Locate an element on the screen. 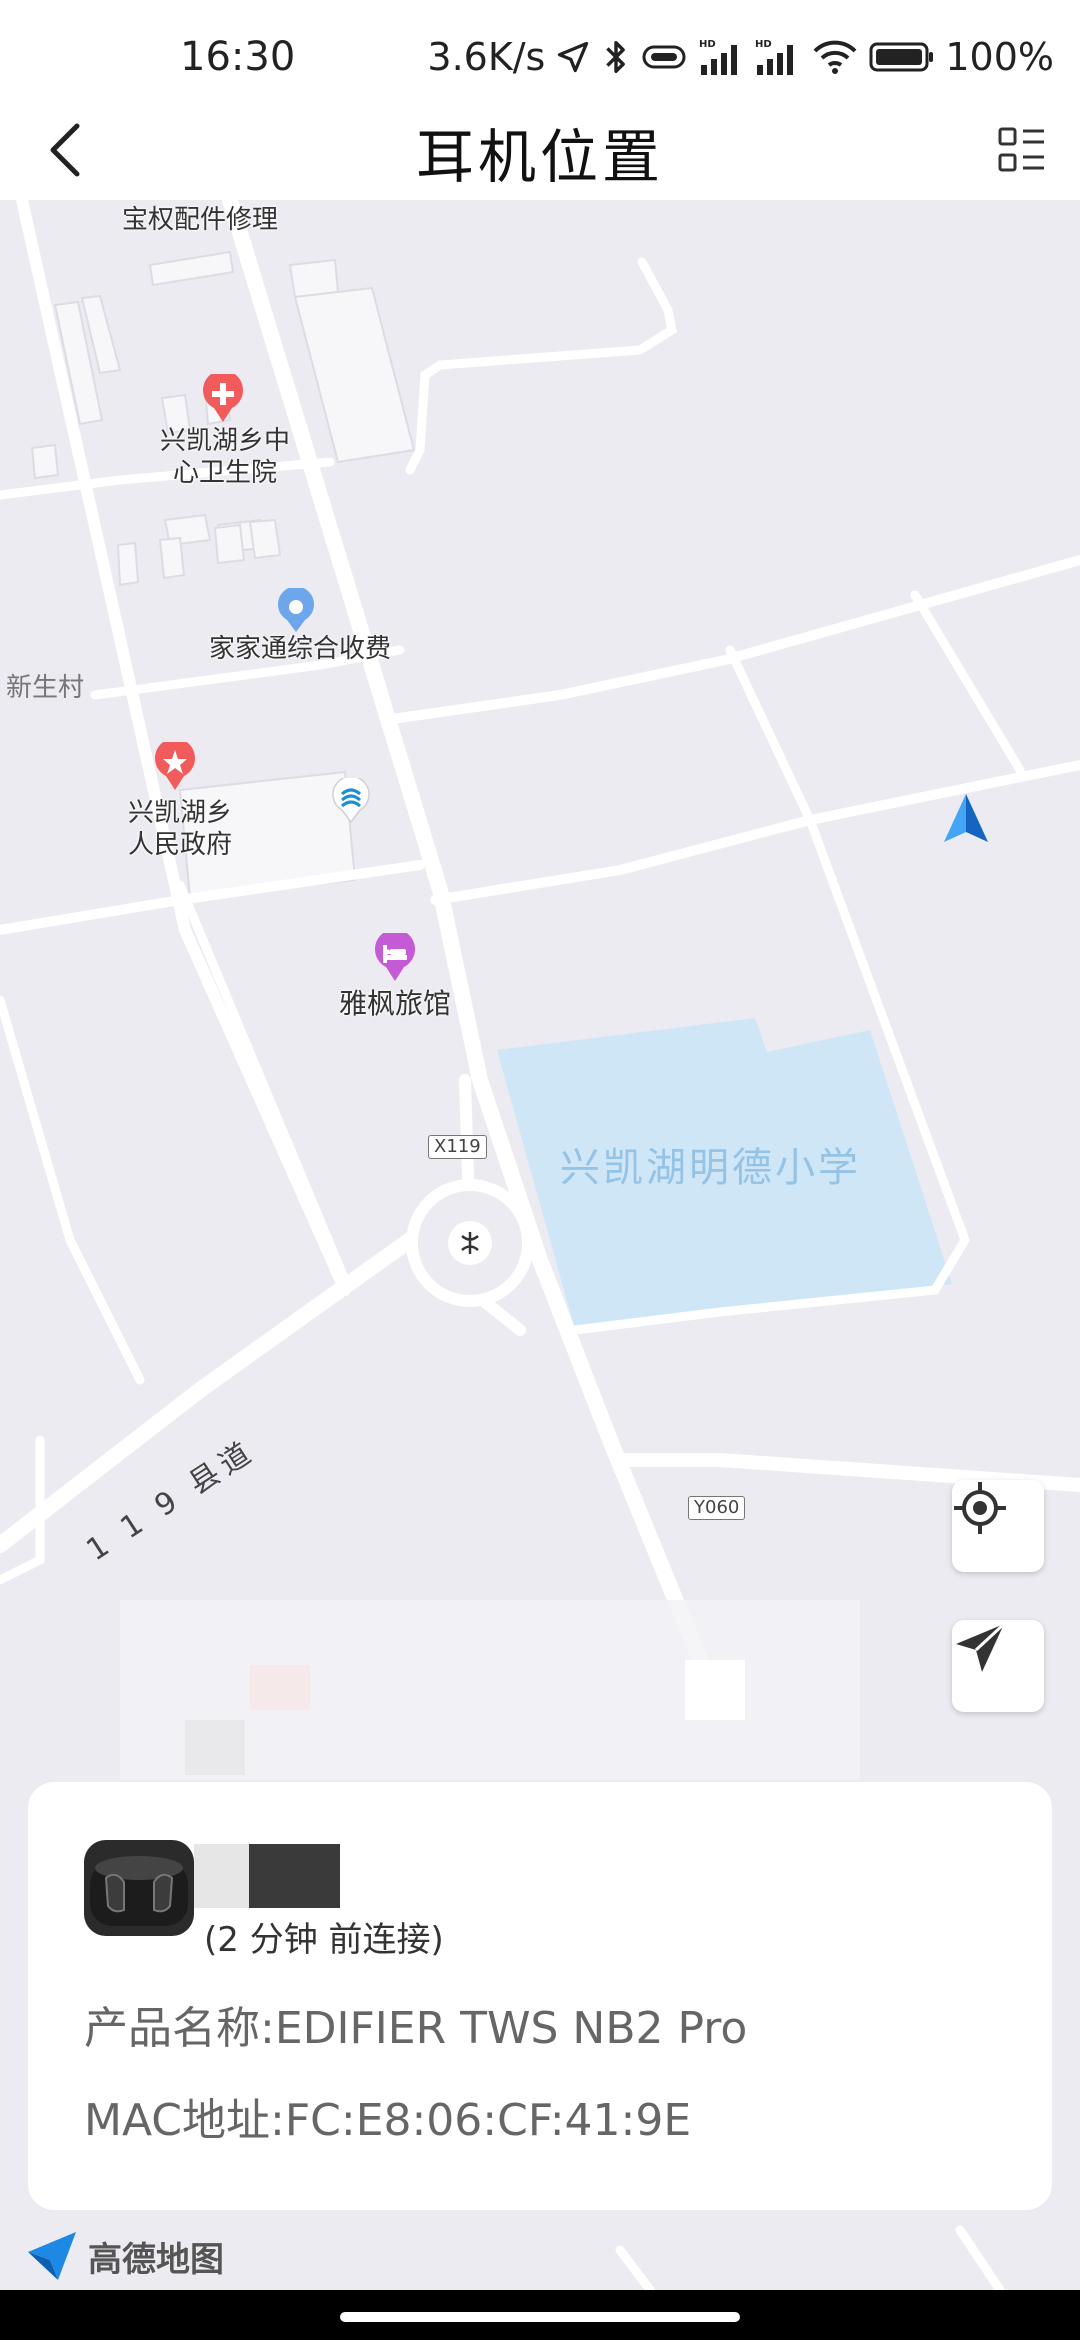  government-label-line1: 兴凯湖乡 is located at coordinates (179, 813).